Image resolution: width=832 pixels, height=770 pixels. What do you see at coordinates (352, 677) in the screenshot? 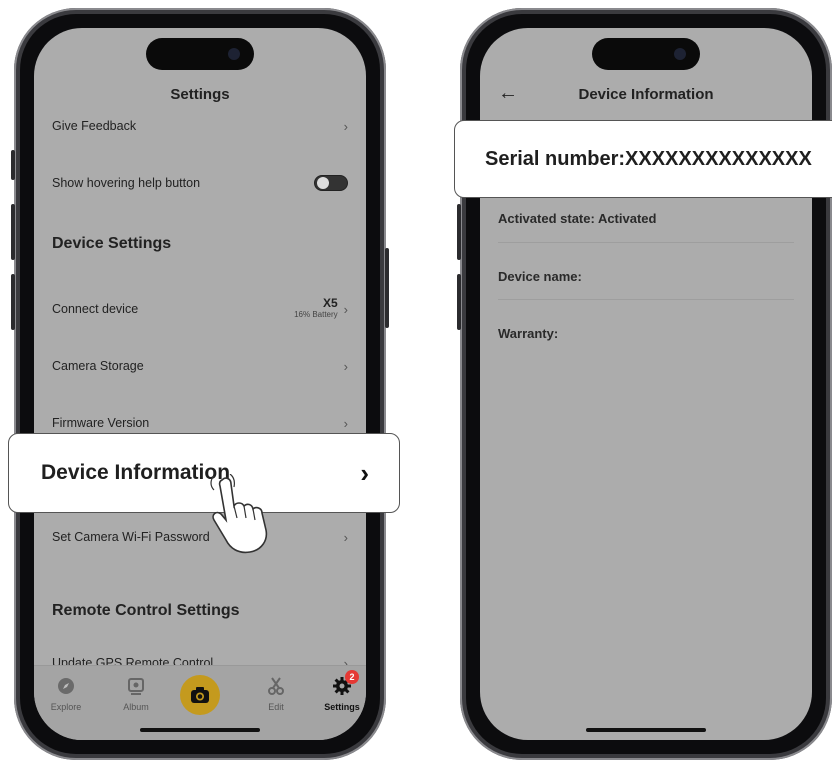
I see `notification-badge: 2` at bounding box center [352, 677].